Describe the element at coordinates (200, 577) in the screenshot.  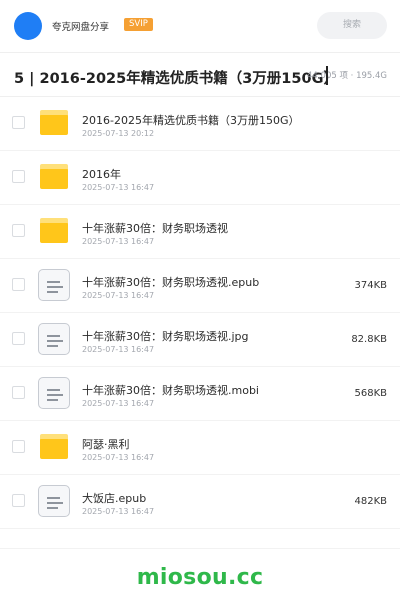
I see `watermark: miosou.cc` at that location.